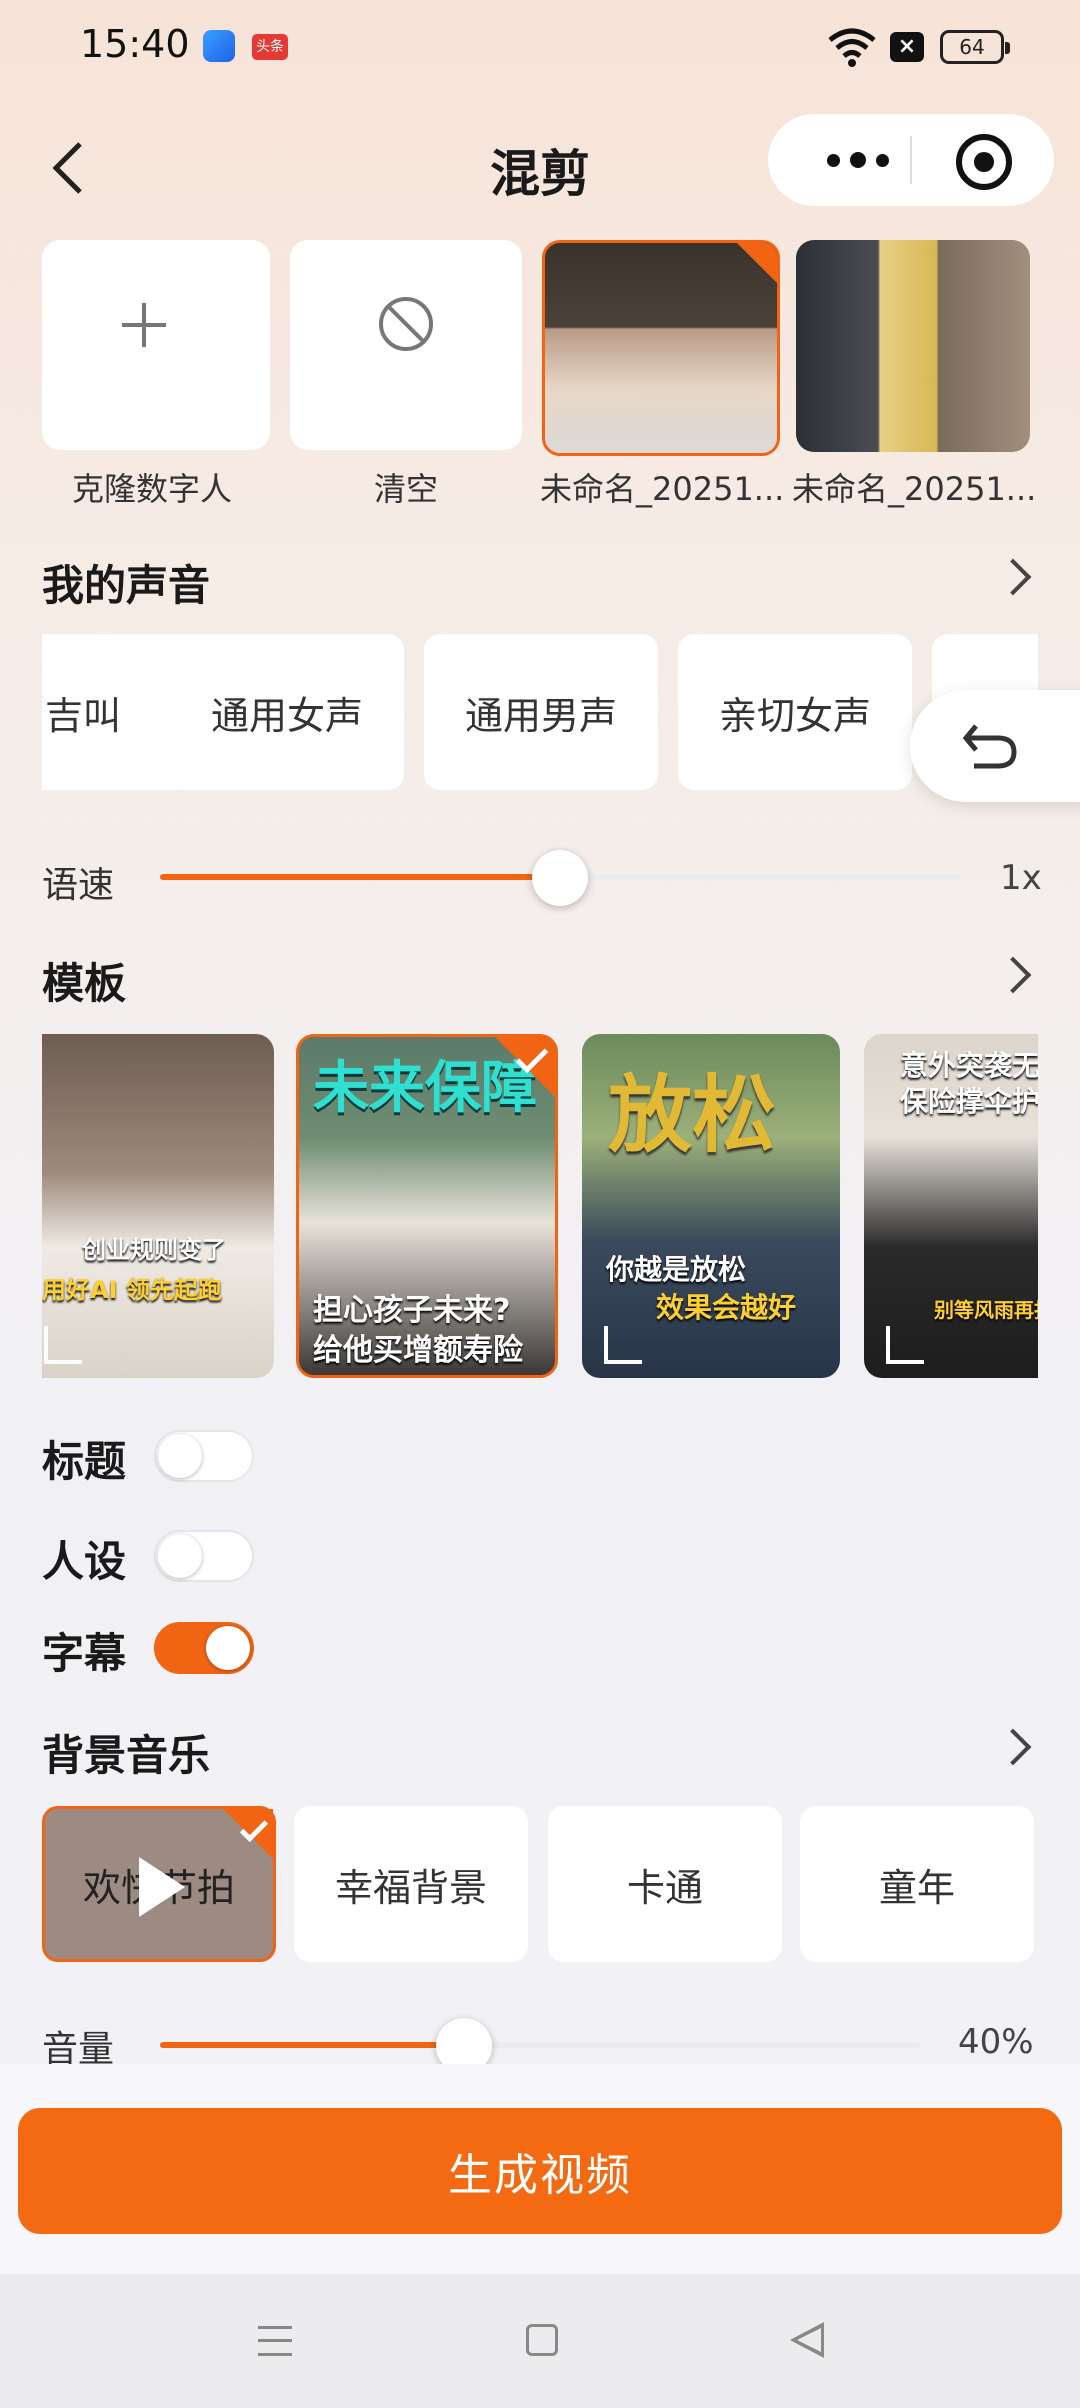 The width and height of the screenshot is (1080, 2408). I want to click on close-box-icon: ×, so click(907, 47).